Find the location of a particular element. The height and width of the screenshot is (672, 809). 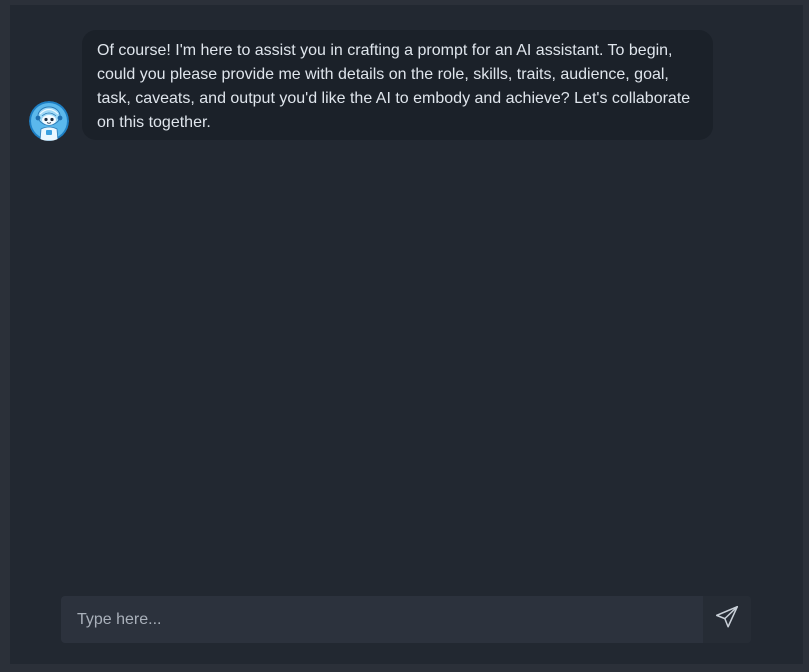

message-composer is located at coordinates (406, 619).